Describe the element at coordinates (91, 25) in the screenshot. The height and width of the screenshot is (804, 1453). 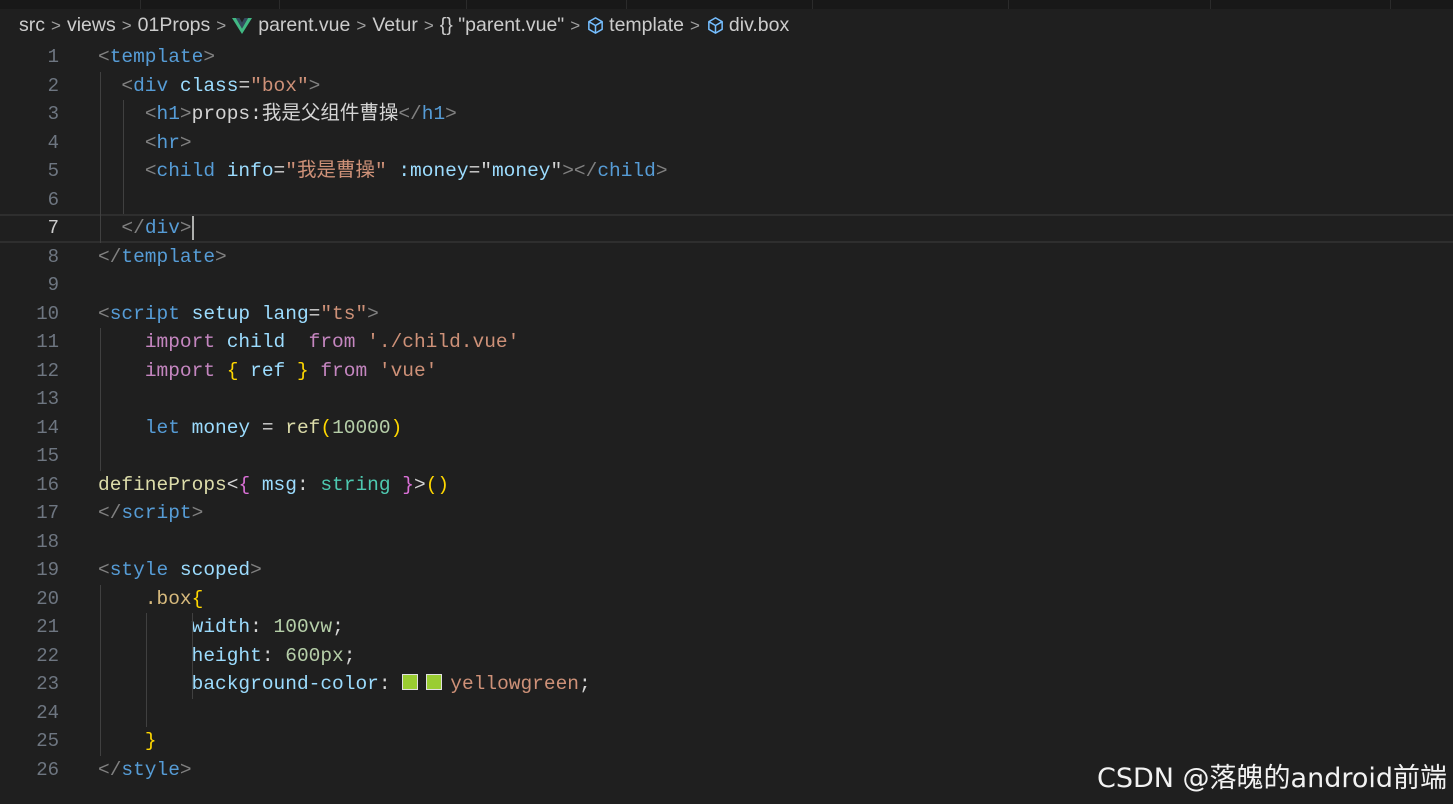
I see `breadcrumb-item-views: views` at that location.